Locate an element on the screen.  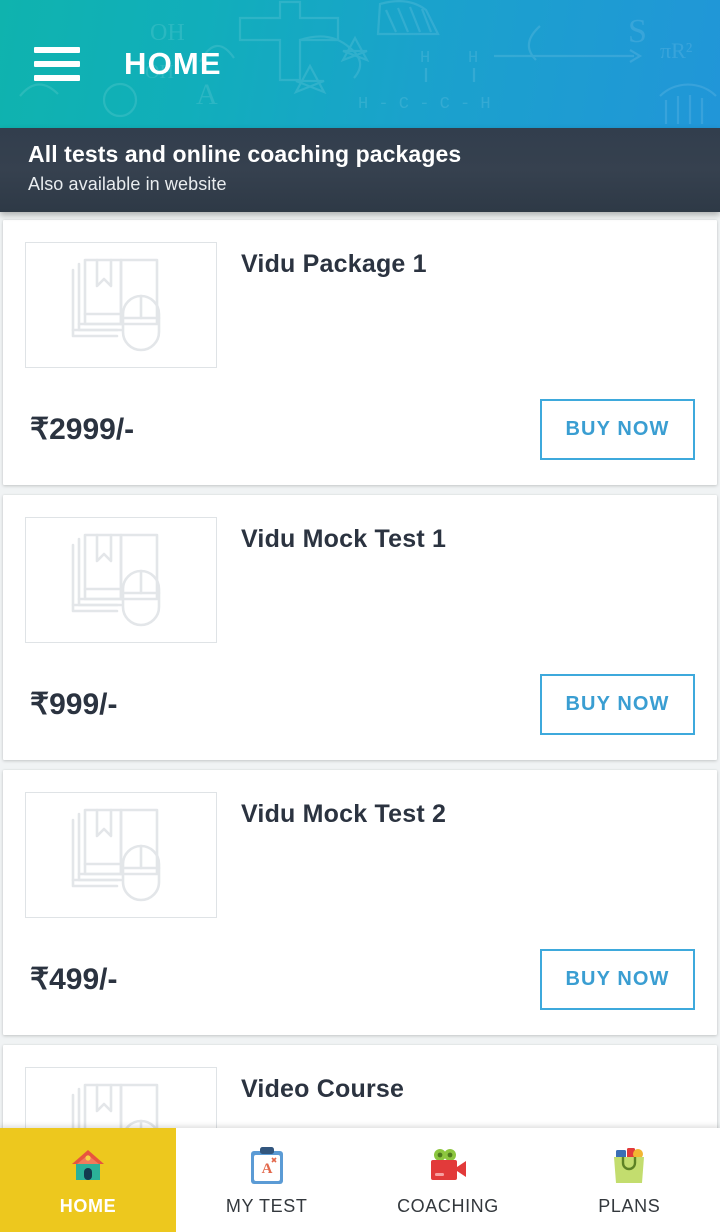
promo-banner-subtitle: Also available in website is located at coordinates (127, 183).